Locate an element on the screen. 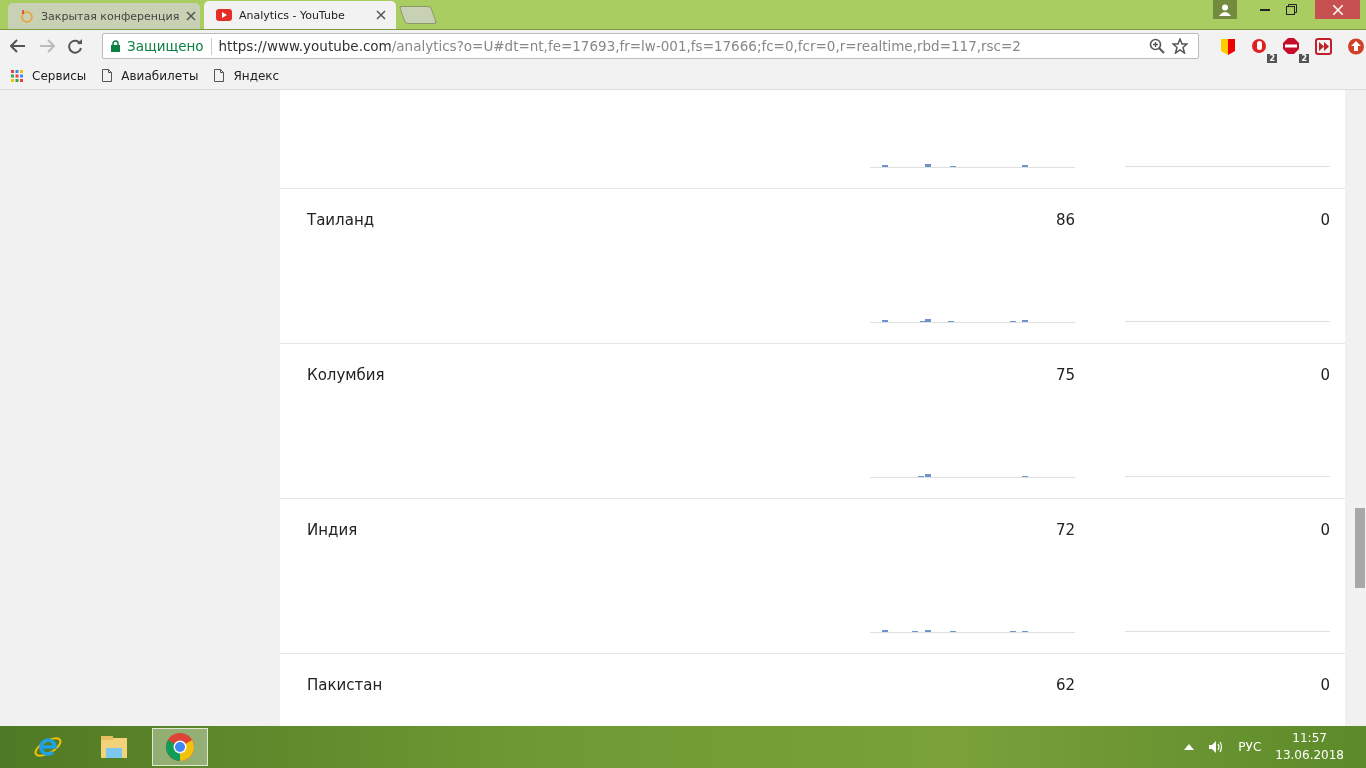 The height and width of the screenshot is (768, 1366). clock-button: 11:57 13.06.2018 is located at coordinates (1309, 747).